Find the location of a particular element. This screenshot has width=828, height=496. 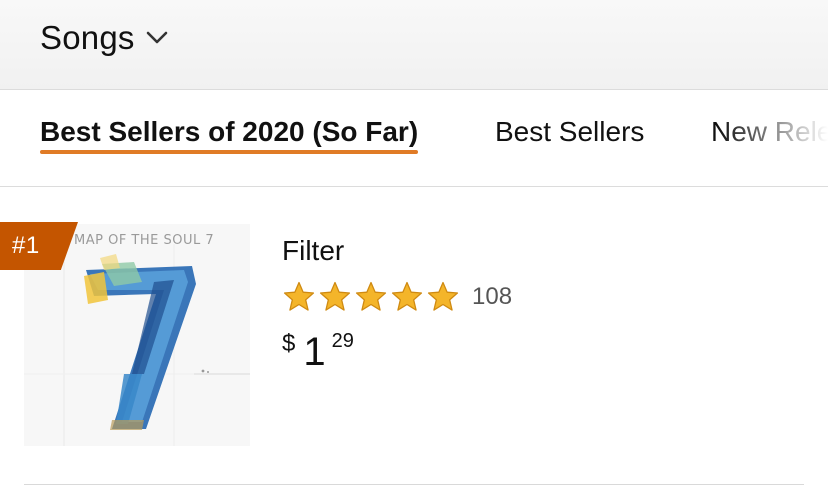

star-rating is located at coordinates (371, 297).